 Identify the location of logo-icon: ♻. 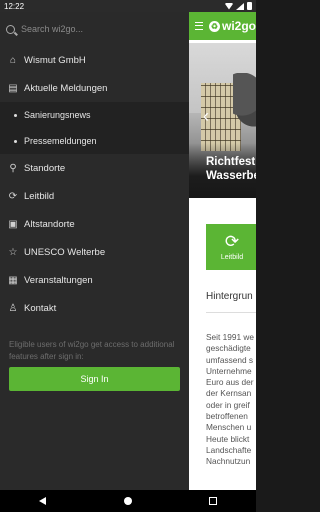
(214, 26).